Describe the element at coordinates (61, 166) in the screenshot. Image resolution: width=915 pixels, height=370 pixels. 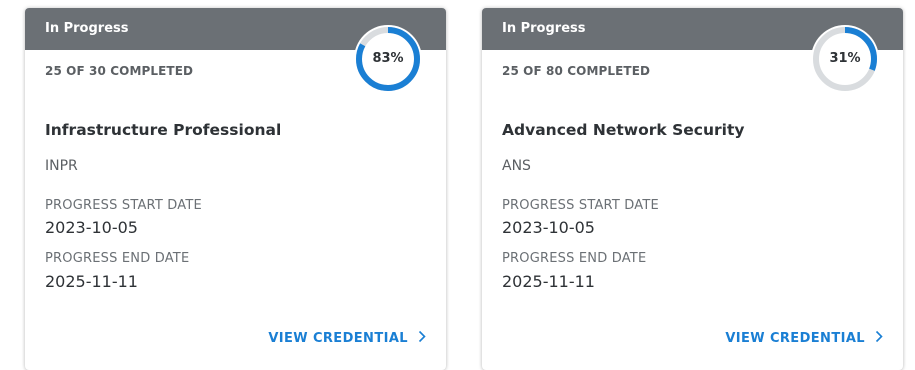
I see `credential-code: INPR` at that location.